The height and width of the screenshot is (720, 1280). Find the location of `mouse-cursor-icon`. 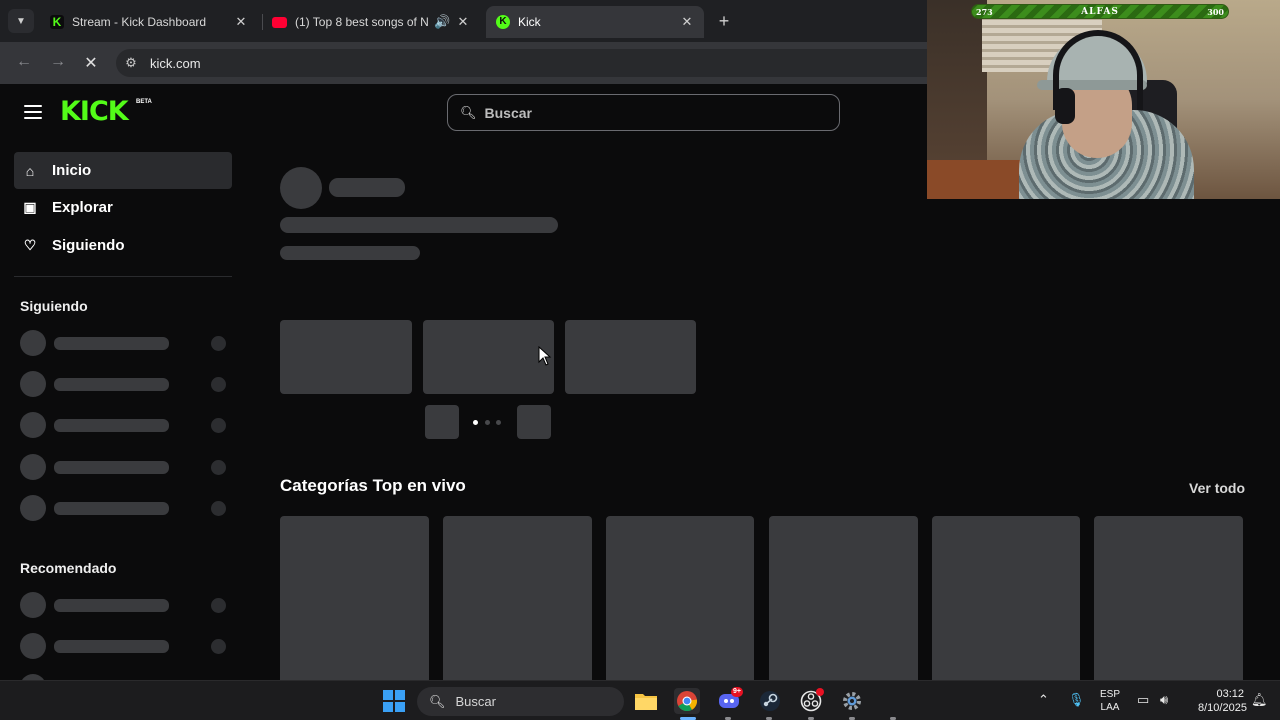

mouse-cursor-icon is located at coordinates (545, 356).